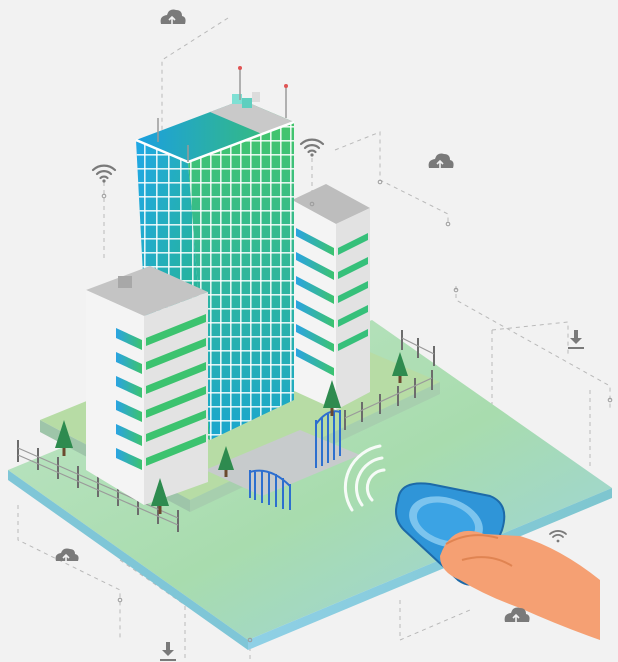 The height and width of the screenshot is (662, 618). Describe the element at coordinates (331, 297) in the screenshot. I see `right-building` at that location.